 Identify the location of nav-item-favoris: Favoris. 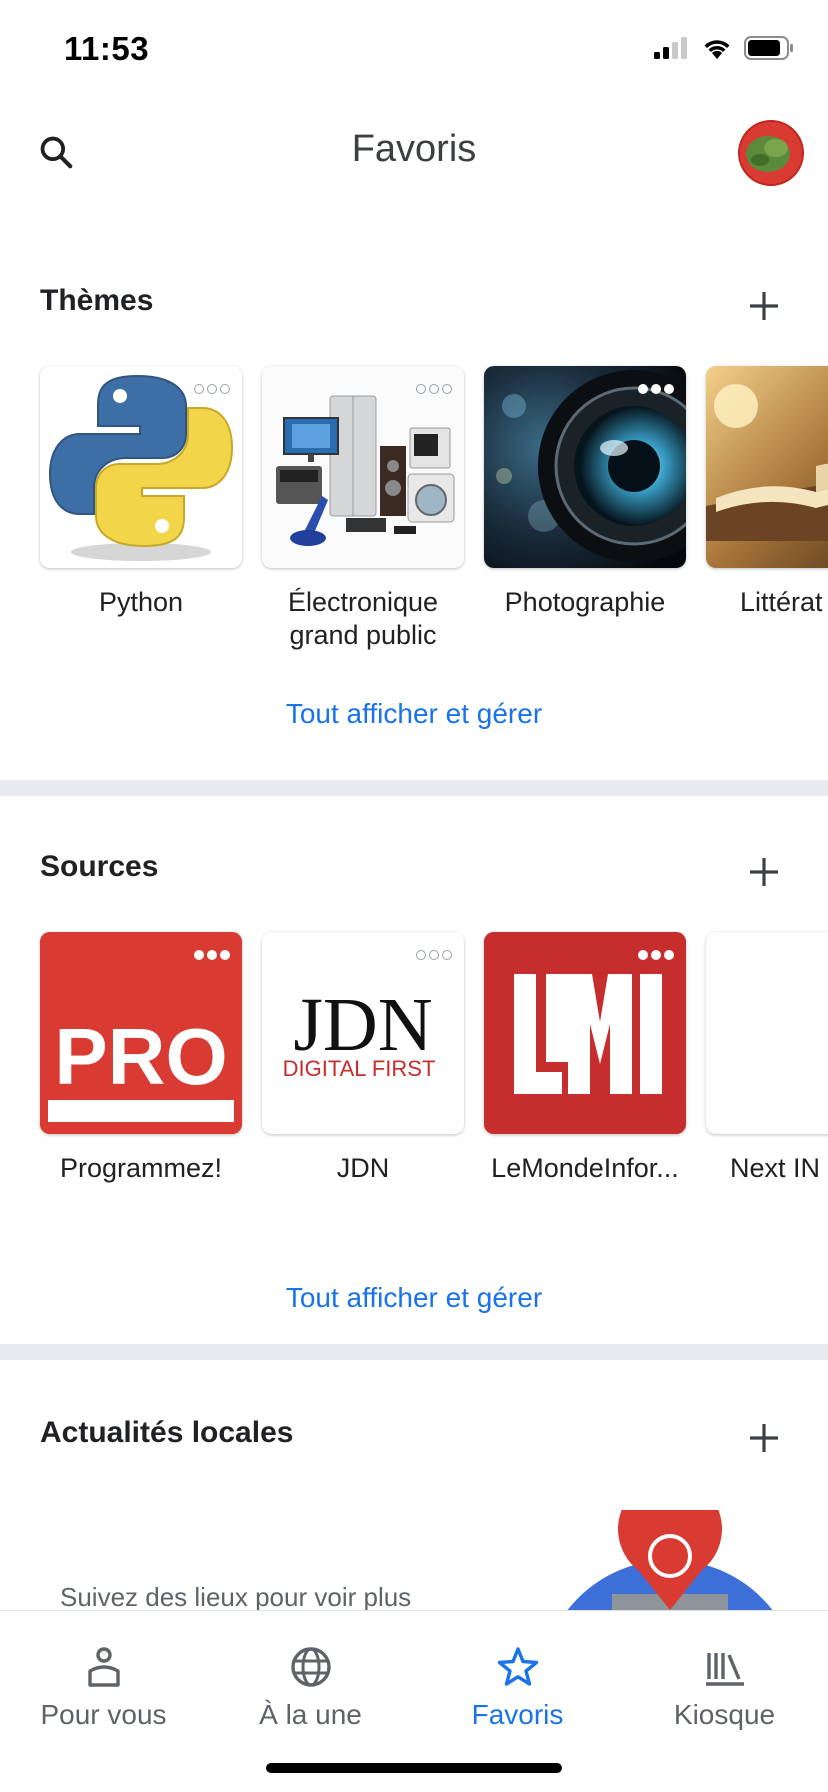
(517, 1681).